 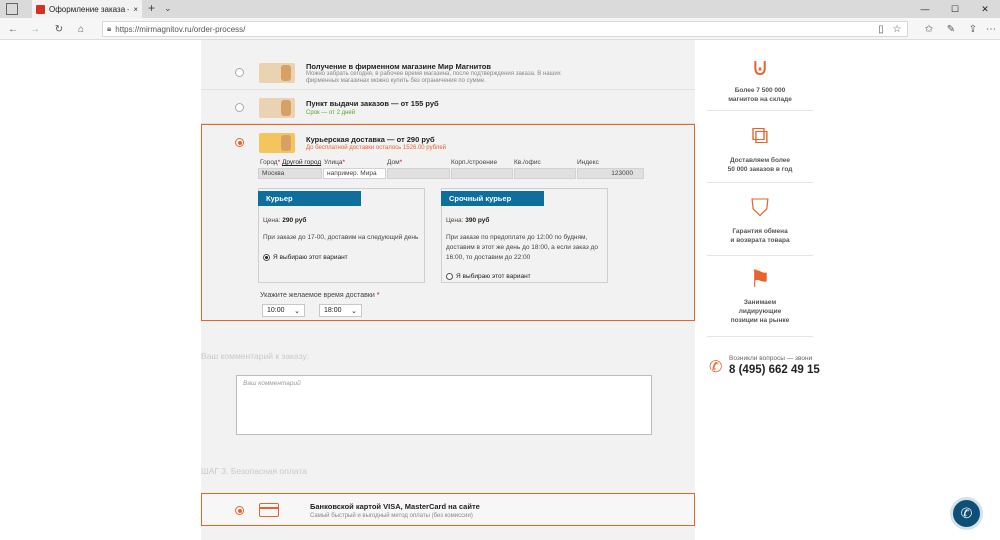 What do you see at coordinates (760, 95) in the screenshot?
I see `sidebar-stat-magnets: Более 7 500 000 магнитов на складе` at bounding box center [760, 95].